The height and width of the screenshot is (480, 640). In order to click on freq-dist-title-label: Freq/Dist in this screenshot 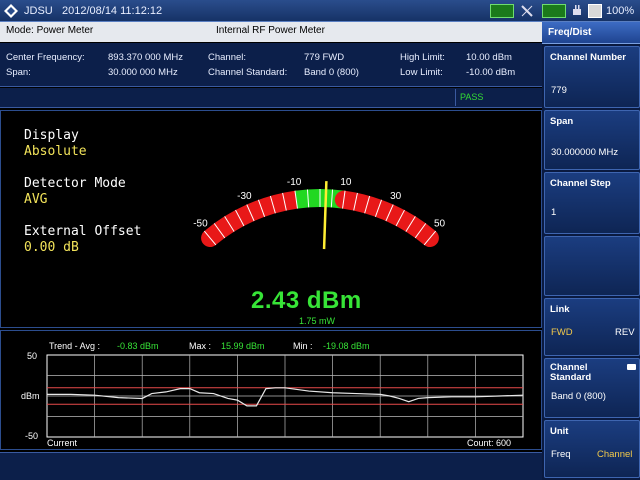, I will do `click(570, 32)`.